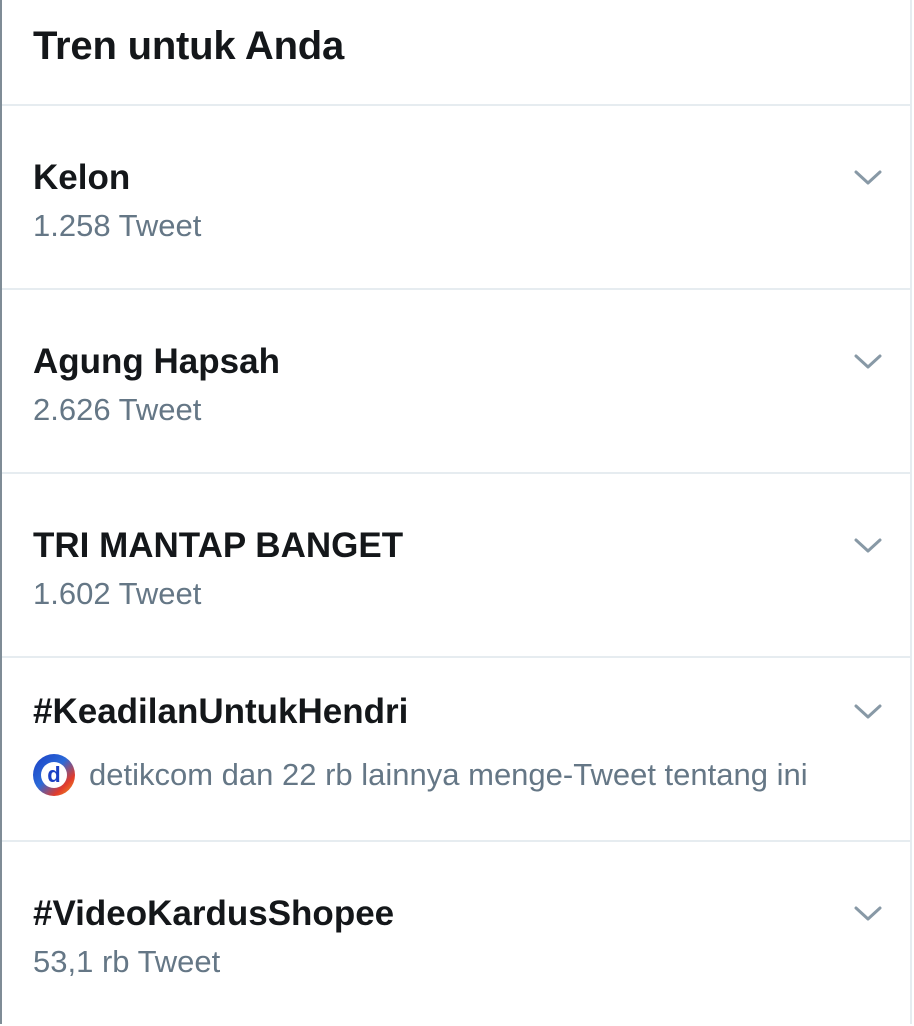 This screenshot has height=1026, width=914. What do you see at coordinates (156, 361) in the screenshot?
I see `trend-name: Agung Hapsah` at bounding box center [156, 361].